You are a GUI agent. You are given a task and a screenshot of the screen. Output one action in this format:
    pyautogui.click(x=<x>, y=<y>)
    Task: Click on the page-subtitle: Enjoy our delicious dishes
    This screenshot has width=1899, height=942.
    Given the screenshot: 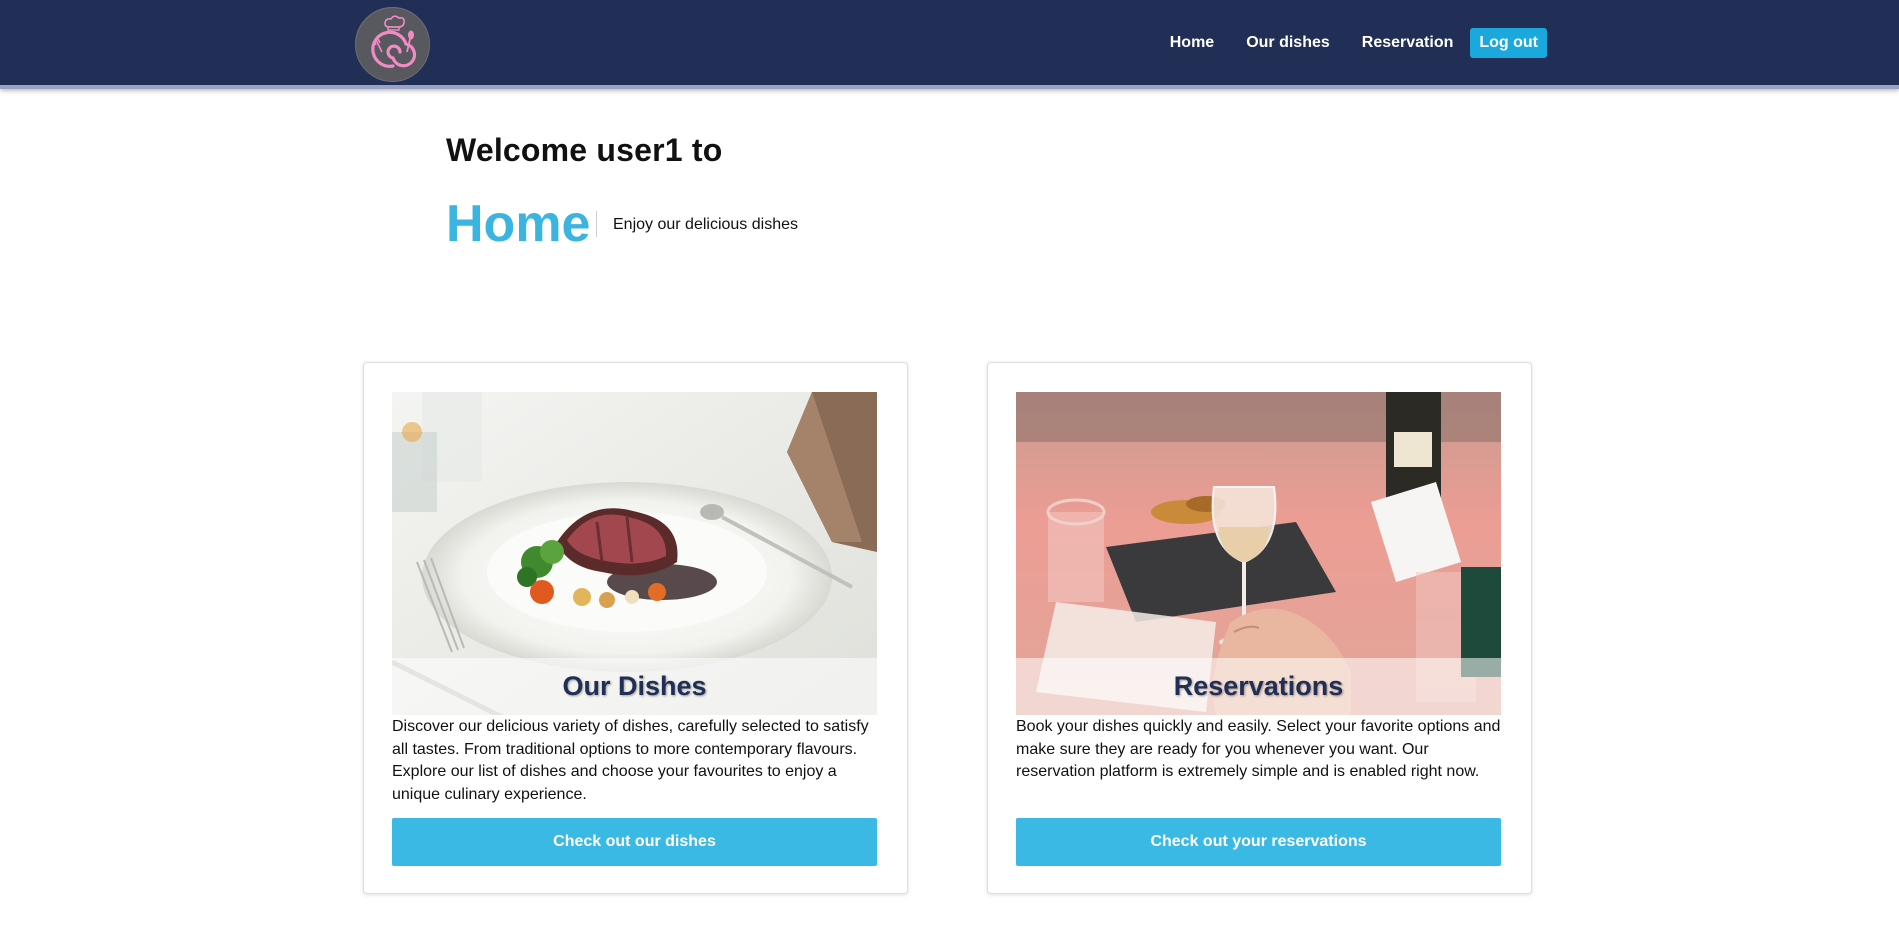 What is the action you would take?
    pyautogui.click(x=705, y=224)
    